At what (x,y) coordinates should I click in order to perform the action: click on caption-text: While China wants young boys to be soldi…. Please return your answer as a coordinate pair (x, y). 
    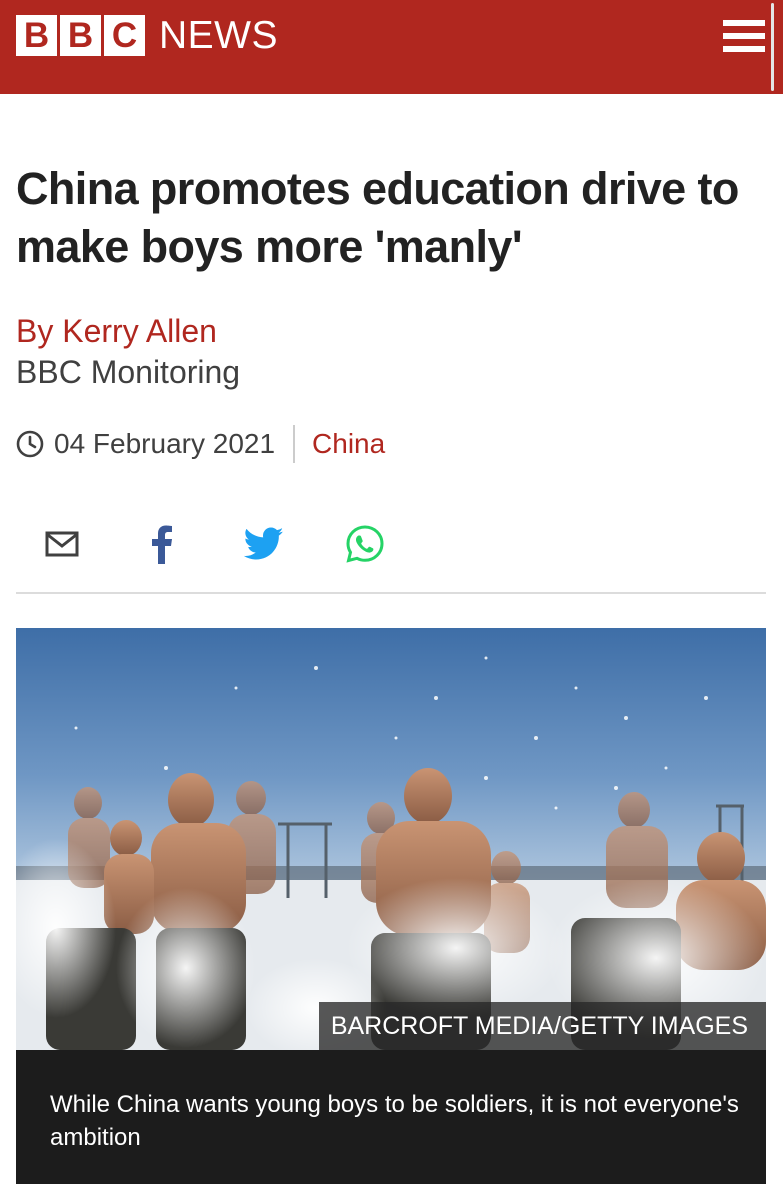
    Looking at the image, I should click on (394, 1121).